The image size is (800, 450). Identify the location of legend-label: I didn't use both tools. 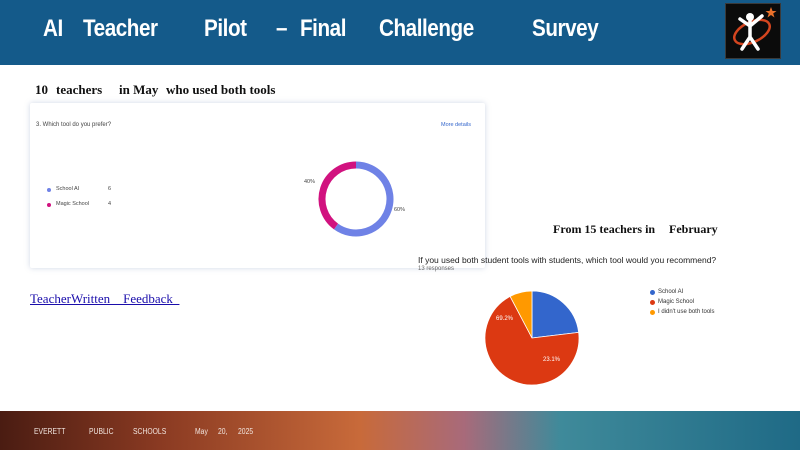
(686, 312).